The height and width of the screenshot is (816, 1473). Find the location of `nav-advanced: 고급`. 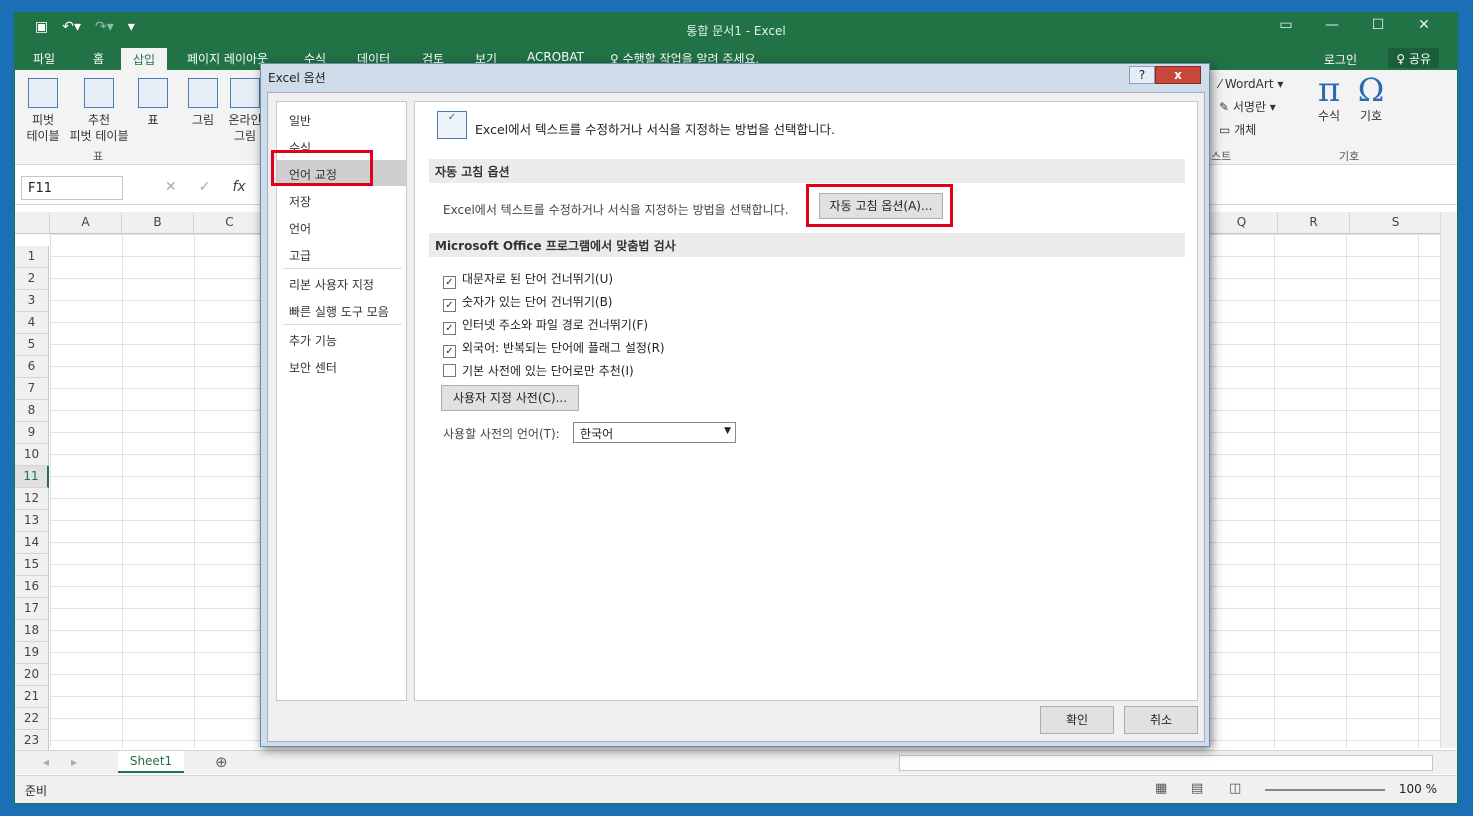

nav-advanced: 고급 is located at coordinates (341, 254).